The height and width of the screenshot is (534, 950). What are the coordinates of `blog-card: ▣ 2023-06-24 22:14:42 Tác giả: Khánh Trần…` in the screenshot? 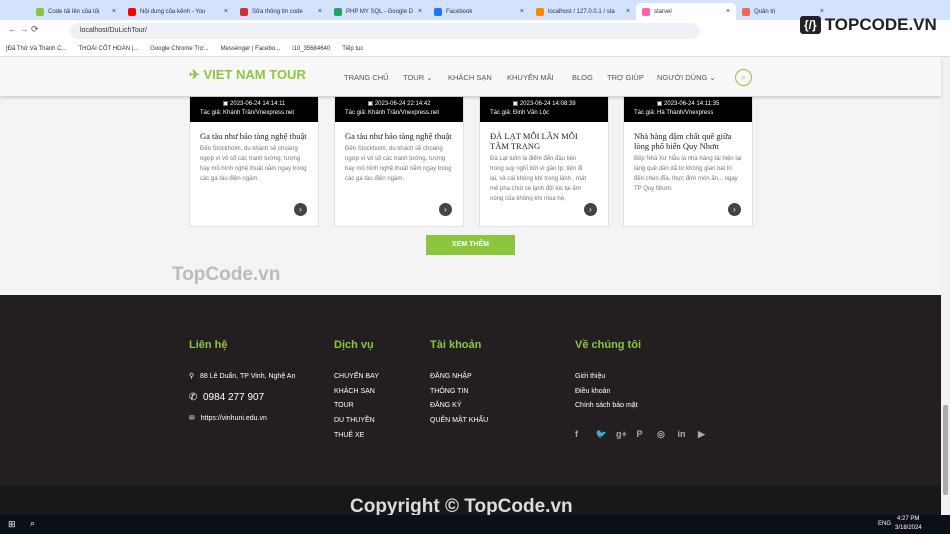 It's located at (399, 161).